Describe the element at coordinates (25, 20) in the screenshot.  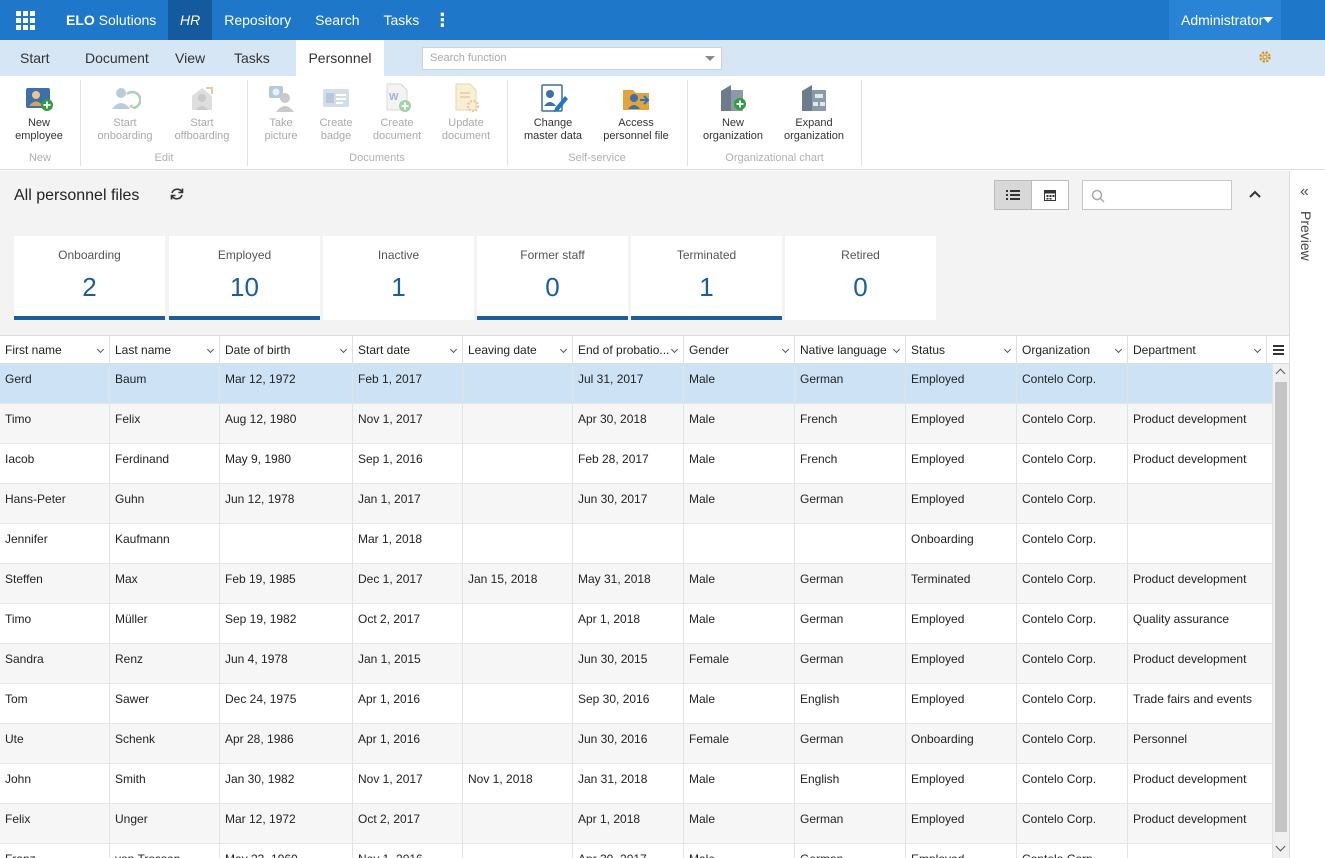
I see `app-launcher-button` at that location.